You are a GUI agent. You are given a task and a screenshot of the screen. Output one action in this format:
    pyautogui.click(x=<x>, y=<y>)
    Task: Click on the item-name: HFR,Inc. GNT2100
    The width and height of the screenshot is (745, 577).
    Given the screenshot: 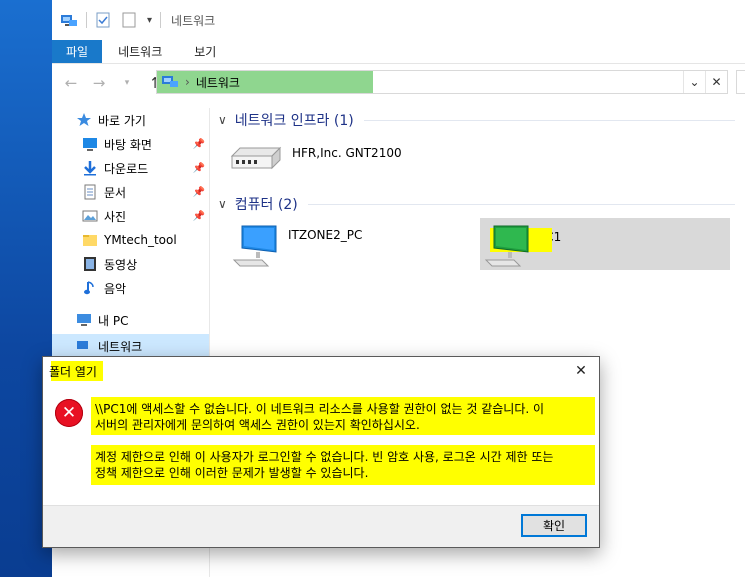 What is the action you would take?
    pyautogui.click(x=347, y=153)
    